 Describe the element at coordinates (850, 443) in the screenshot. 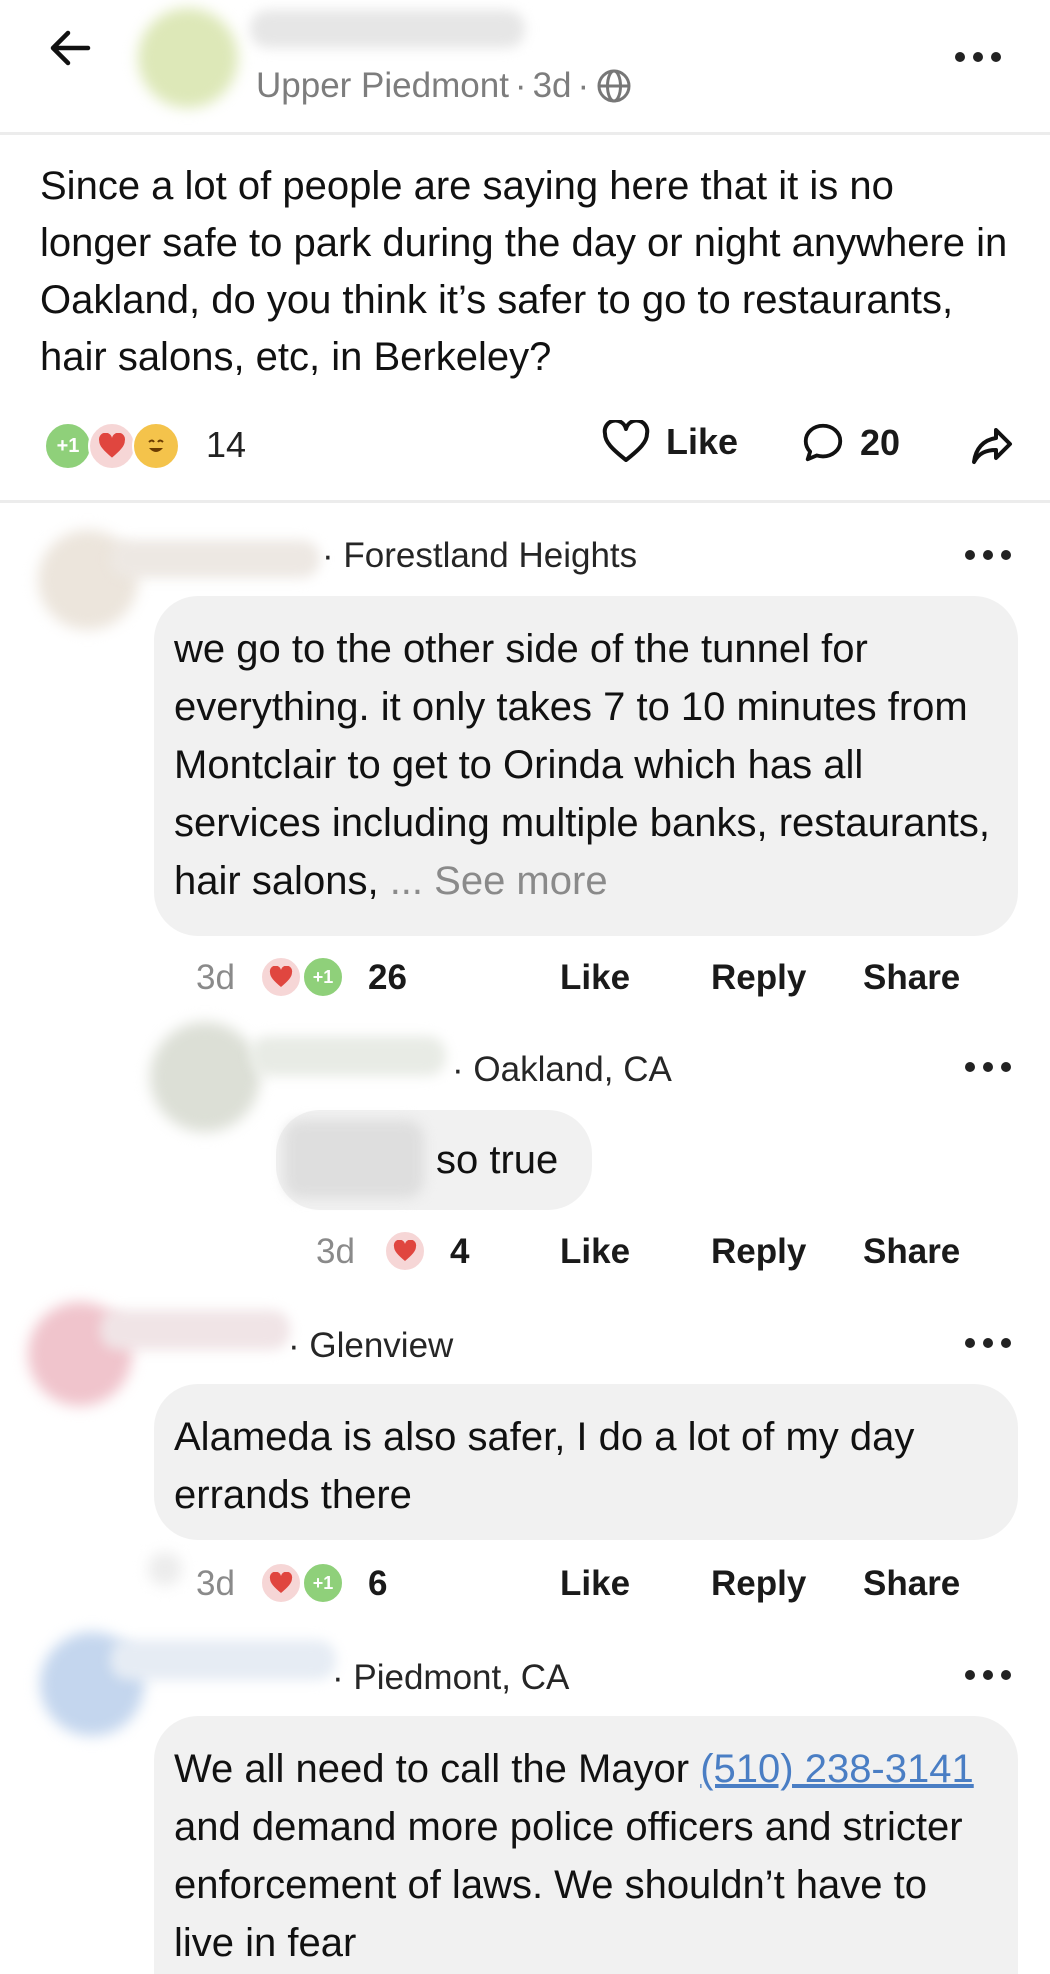

I see `comment-button: 20` at that location.